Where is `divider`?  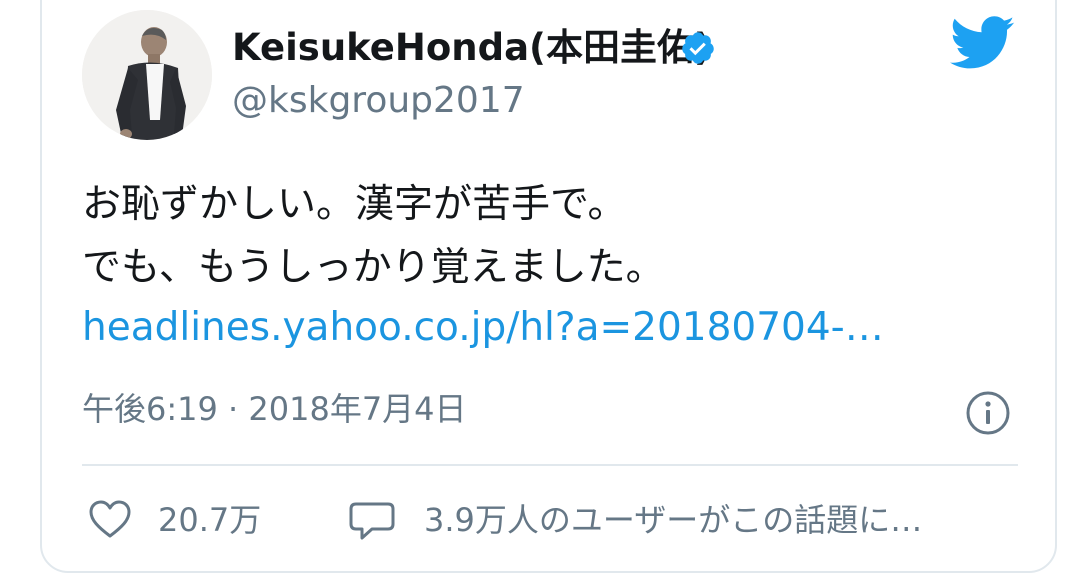 divider is located at coordinates (550, 465).